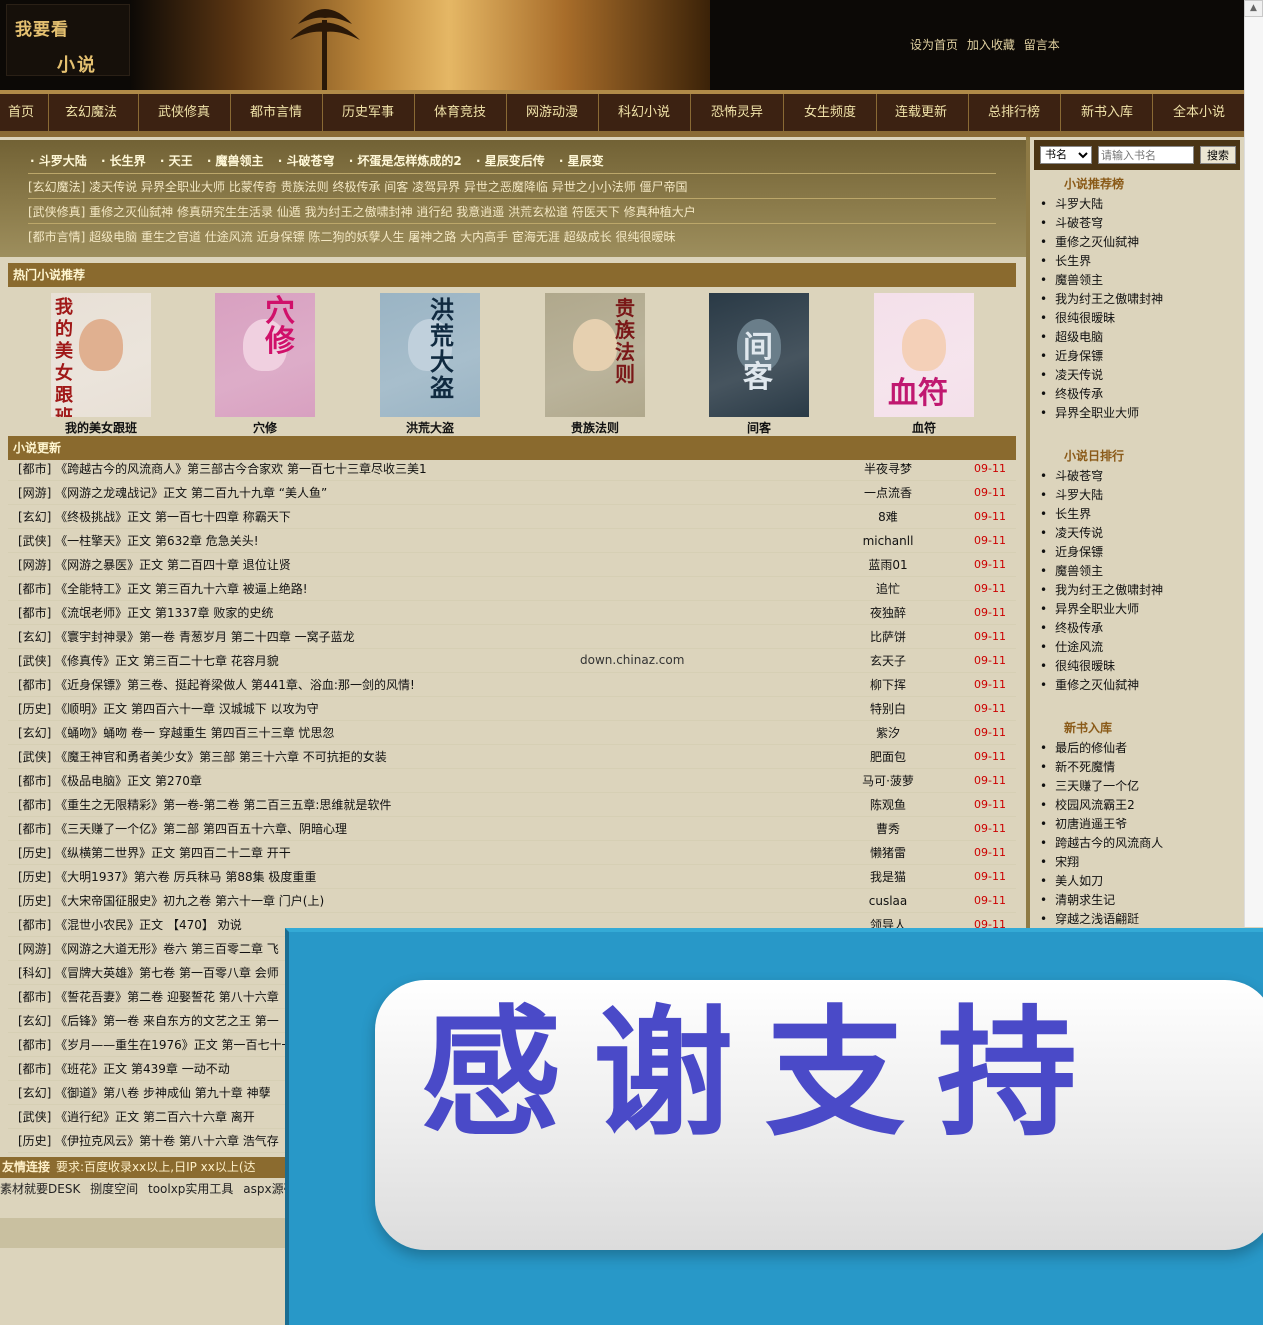 The image size is (1263, 1325). What do you see at coordinates (430, 427) in the screenshot?
I see `book-title: 洪荒大盗` at bounding box center [430, 427].